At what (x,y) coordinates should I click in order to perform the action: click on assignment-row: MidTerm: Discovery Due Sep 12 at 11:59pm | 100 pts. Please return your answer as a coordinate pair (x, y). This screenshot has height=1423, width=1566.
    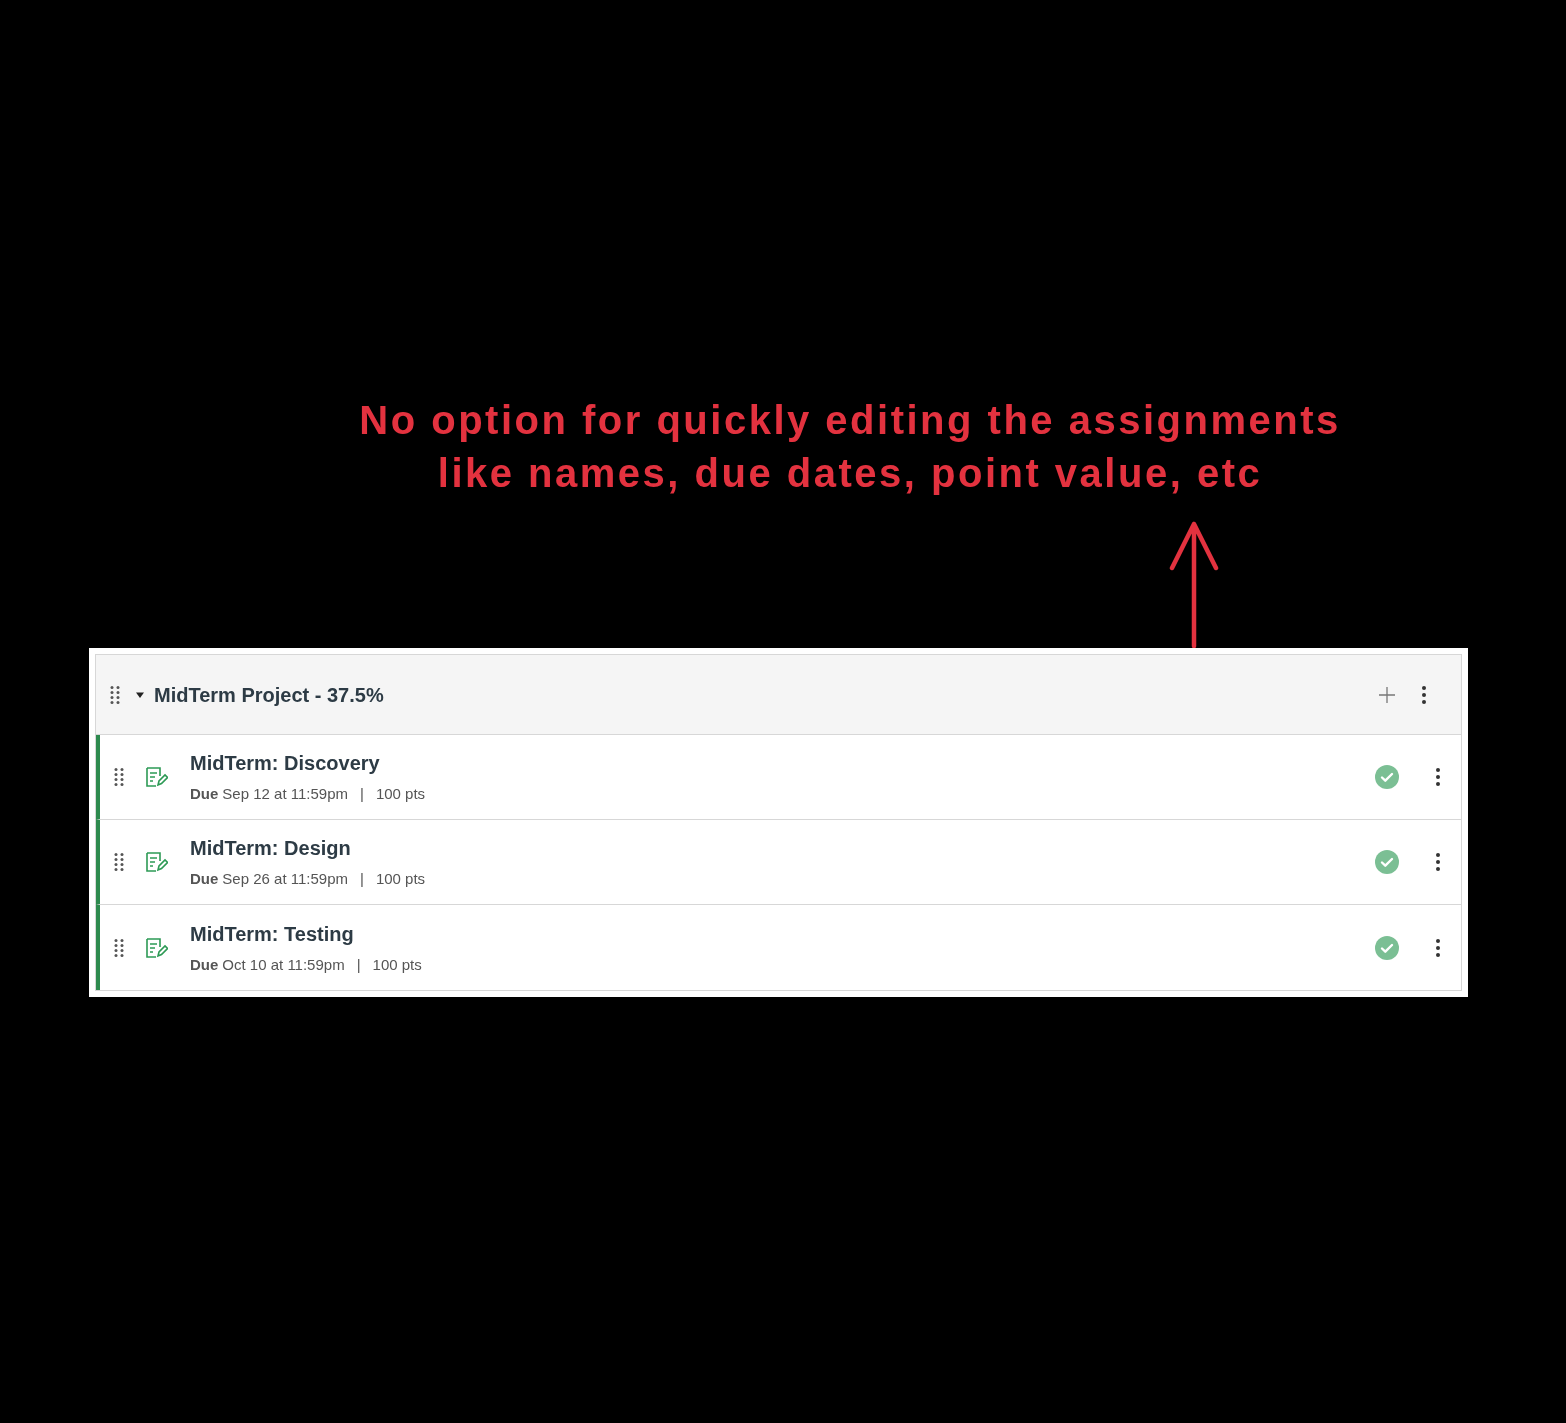
    Looking at the image, I should click on (778, 777).